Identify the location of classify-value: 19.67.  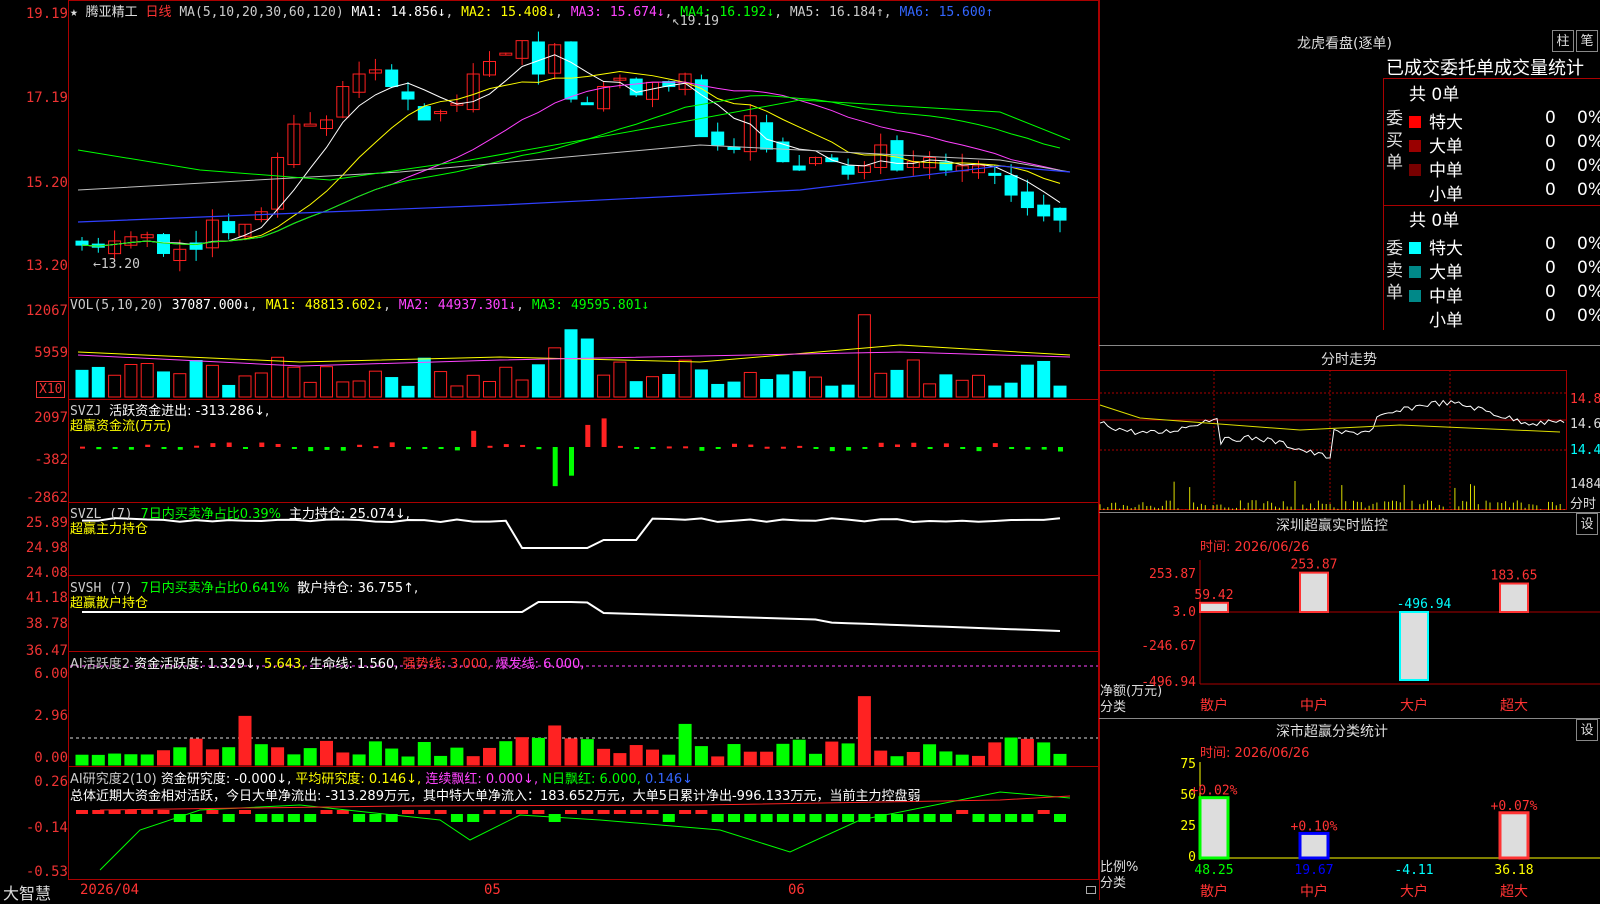
(1313, 870).